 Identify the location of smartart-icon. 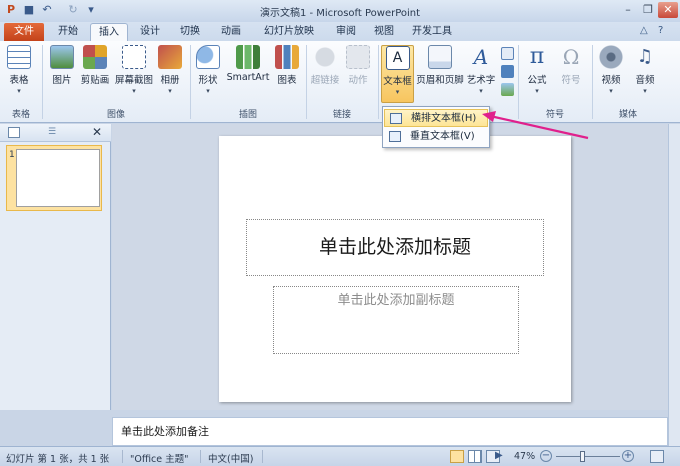
(248, 57).